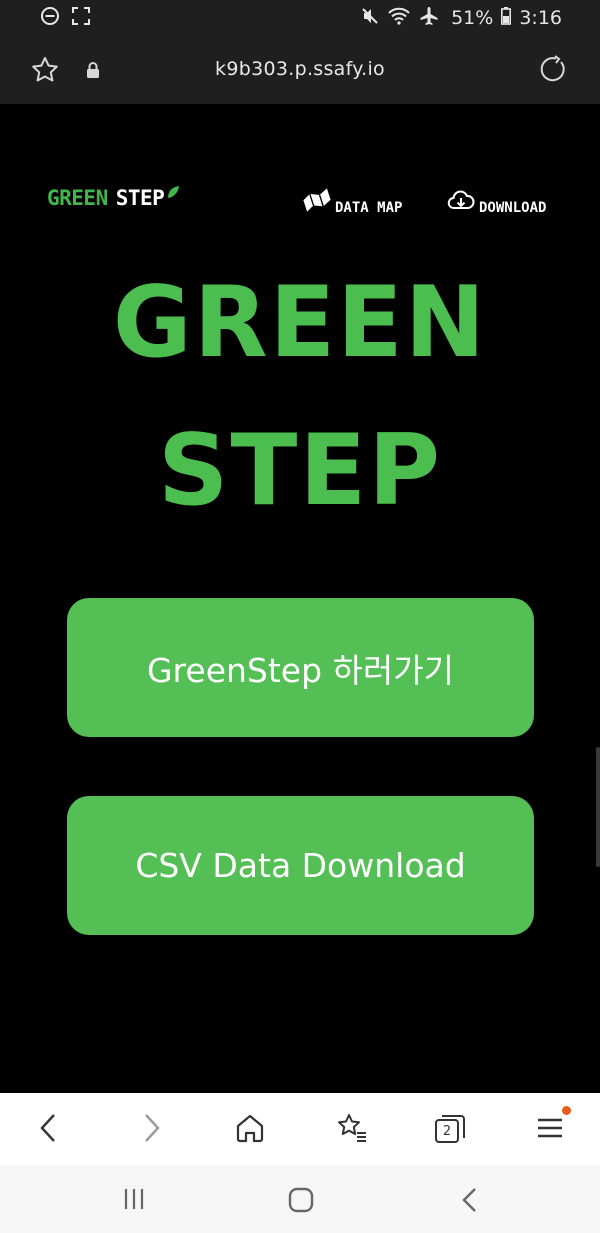 The width and height of the screenshot is (600, 1233). I want to click on airplane-icon, so click(429, 18).